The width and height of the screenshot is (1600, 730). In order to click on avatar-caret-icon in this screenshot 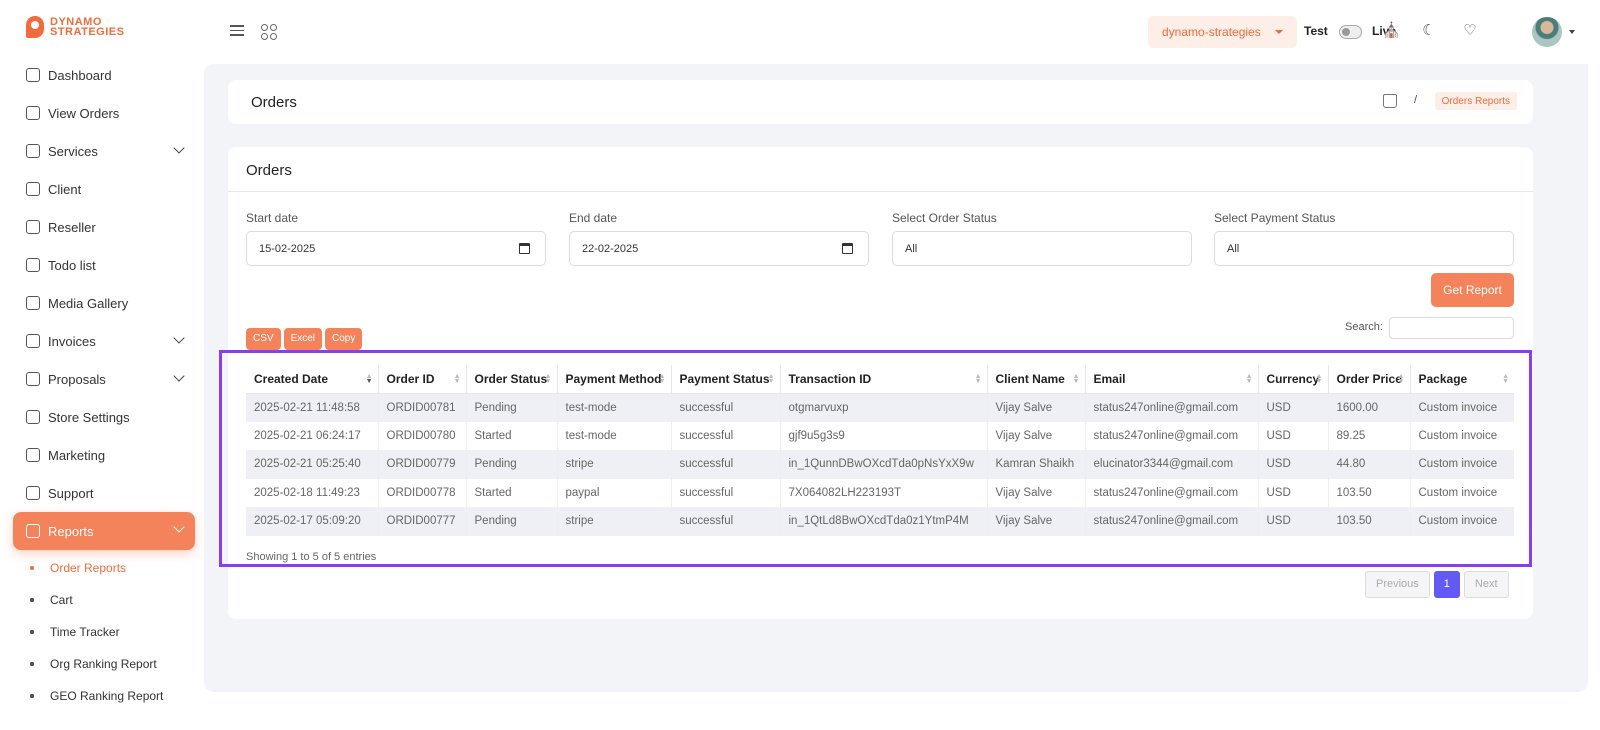, I will do `click(1572, 32)`.